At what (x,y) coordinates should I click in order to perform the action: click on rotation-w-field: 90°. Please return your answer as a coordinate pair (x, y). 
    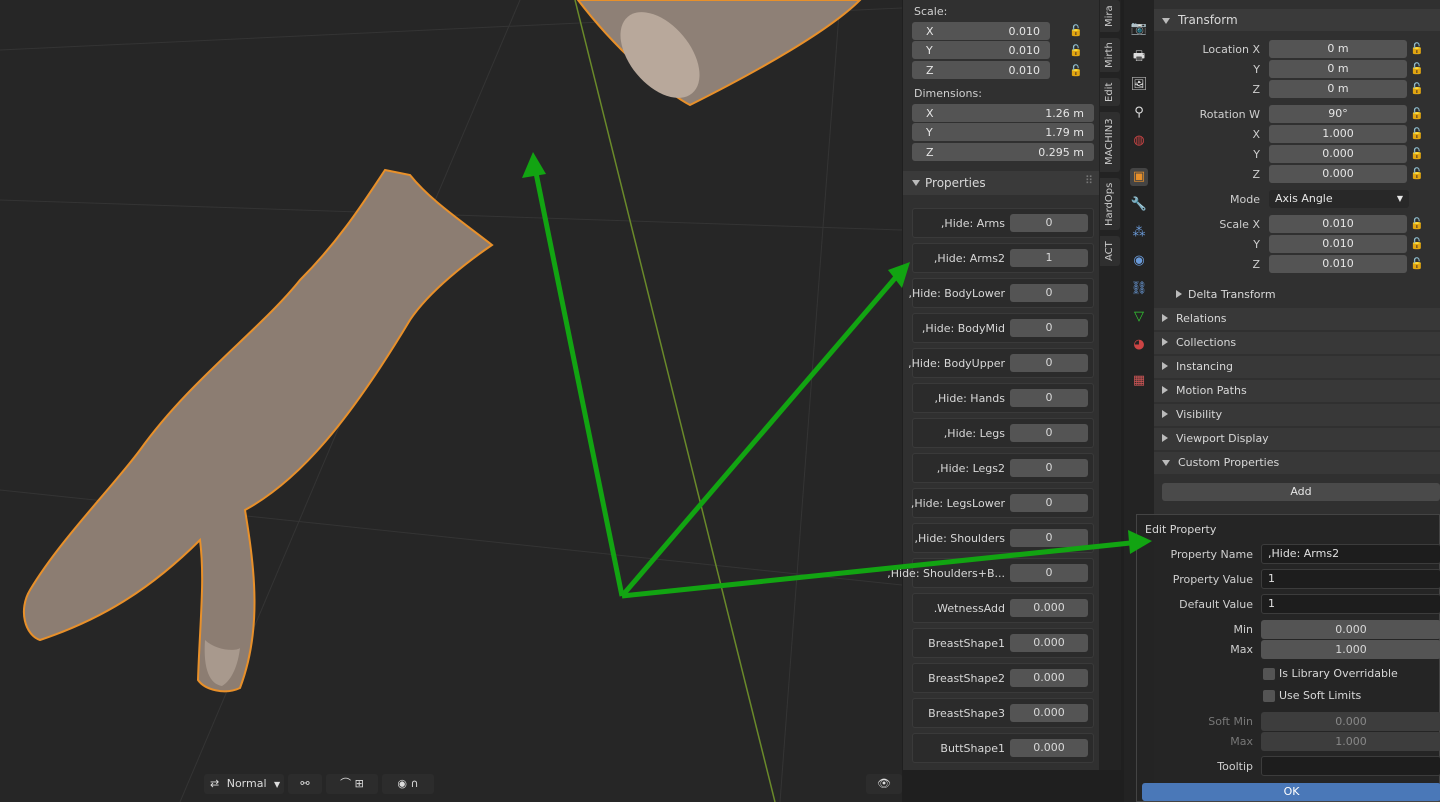
    Looking at the image, I should click on (1338, 114).